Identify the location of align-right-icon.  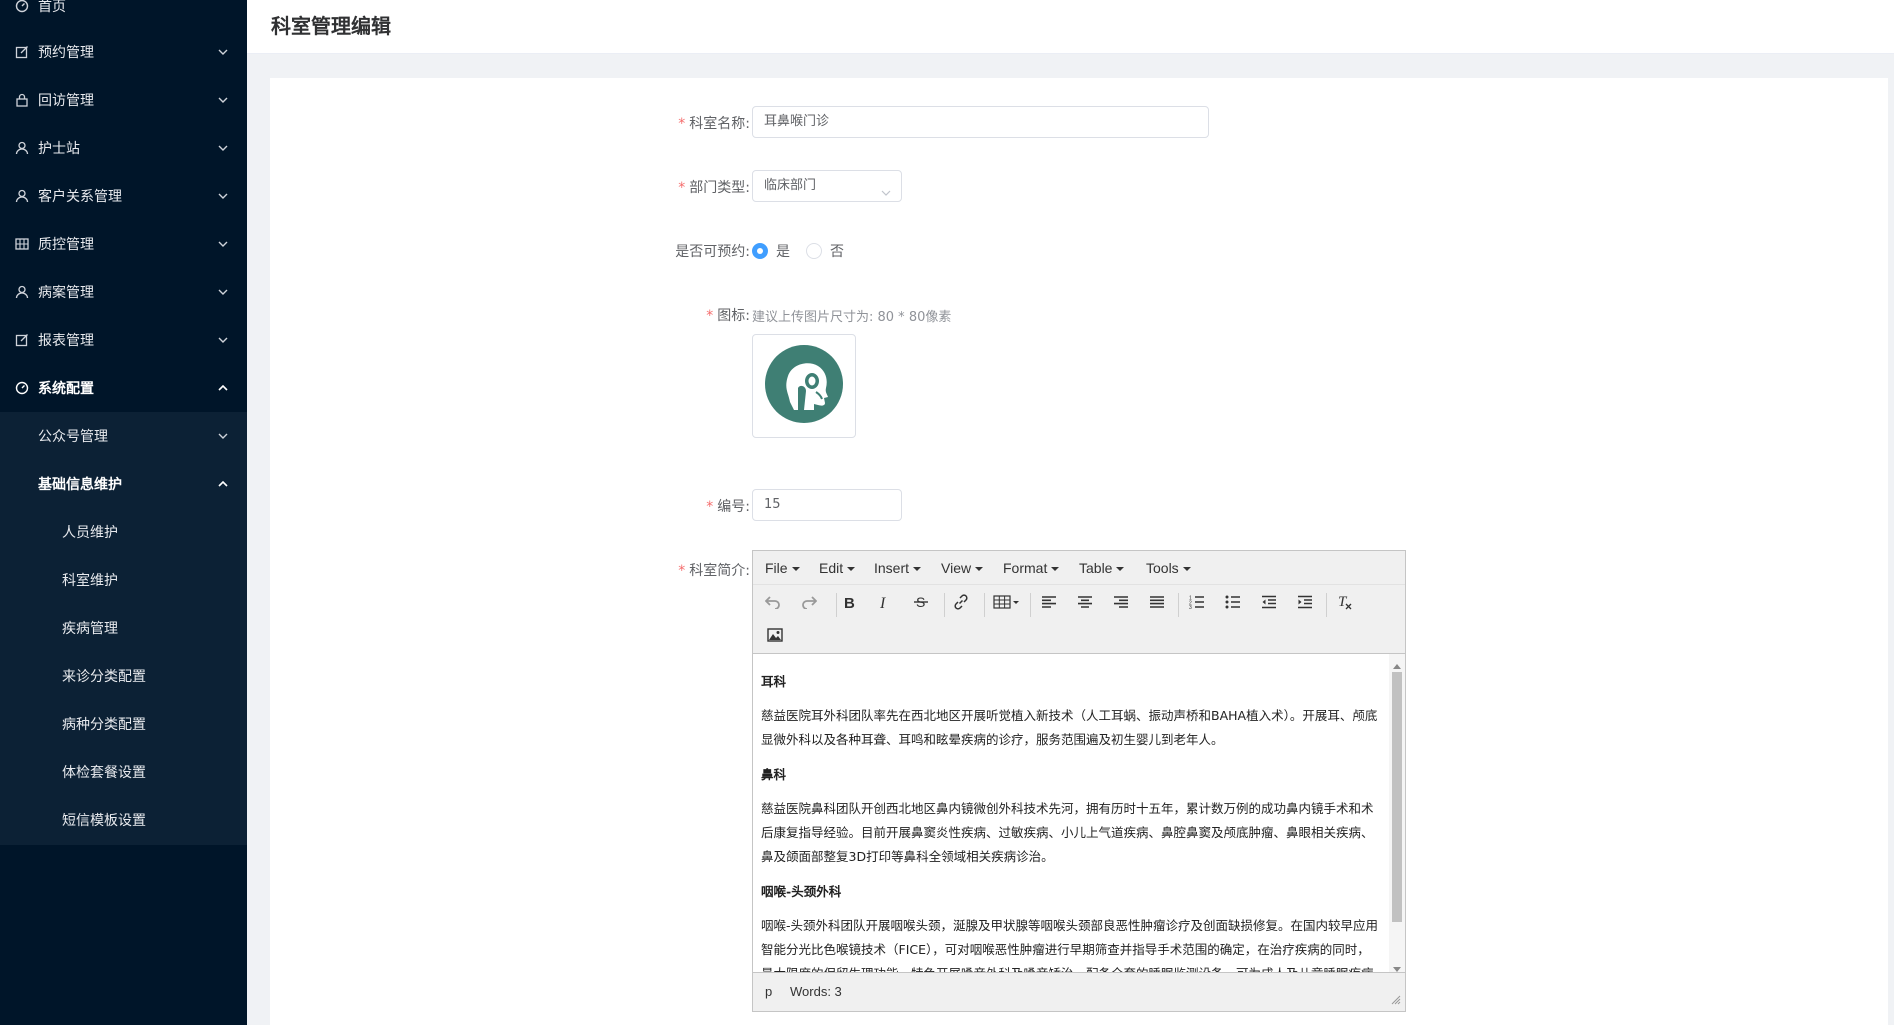
(1121, 602).